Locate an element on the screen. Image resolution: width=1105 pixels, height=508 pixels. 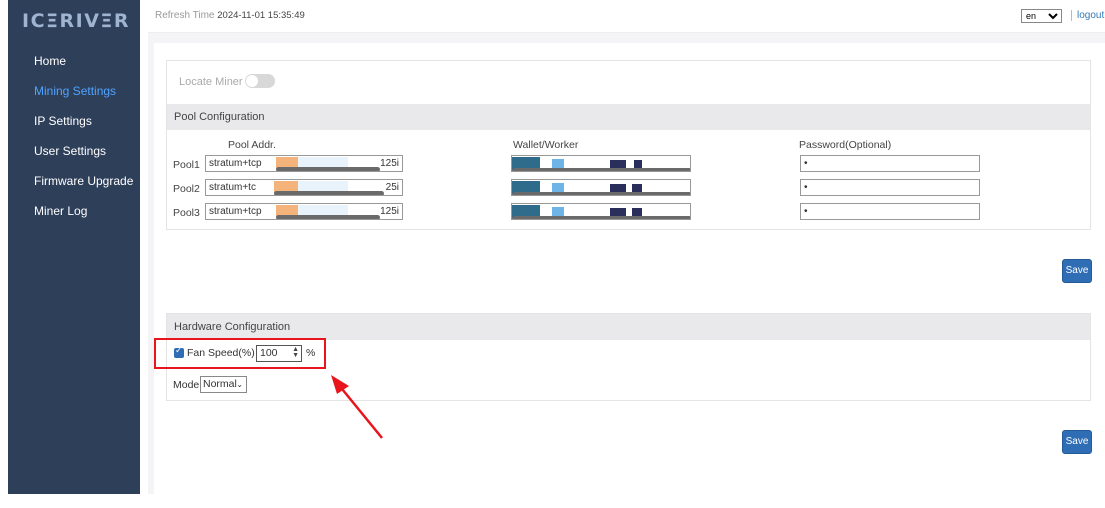
refresh-time: Refresh Time 2024-11-01 15:35:49 is located at coordinates (230, 15).